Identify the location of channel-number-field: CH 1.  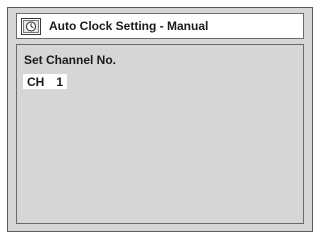
(45, 81).